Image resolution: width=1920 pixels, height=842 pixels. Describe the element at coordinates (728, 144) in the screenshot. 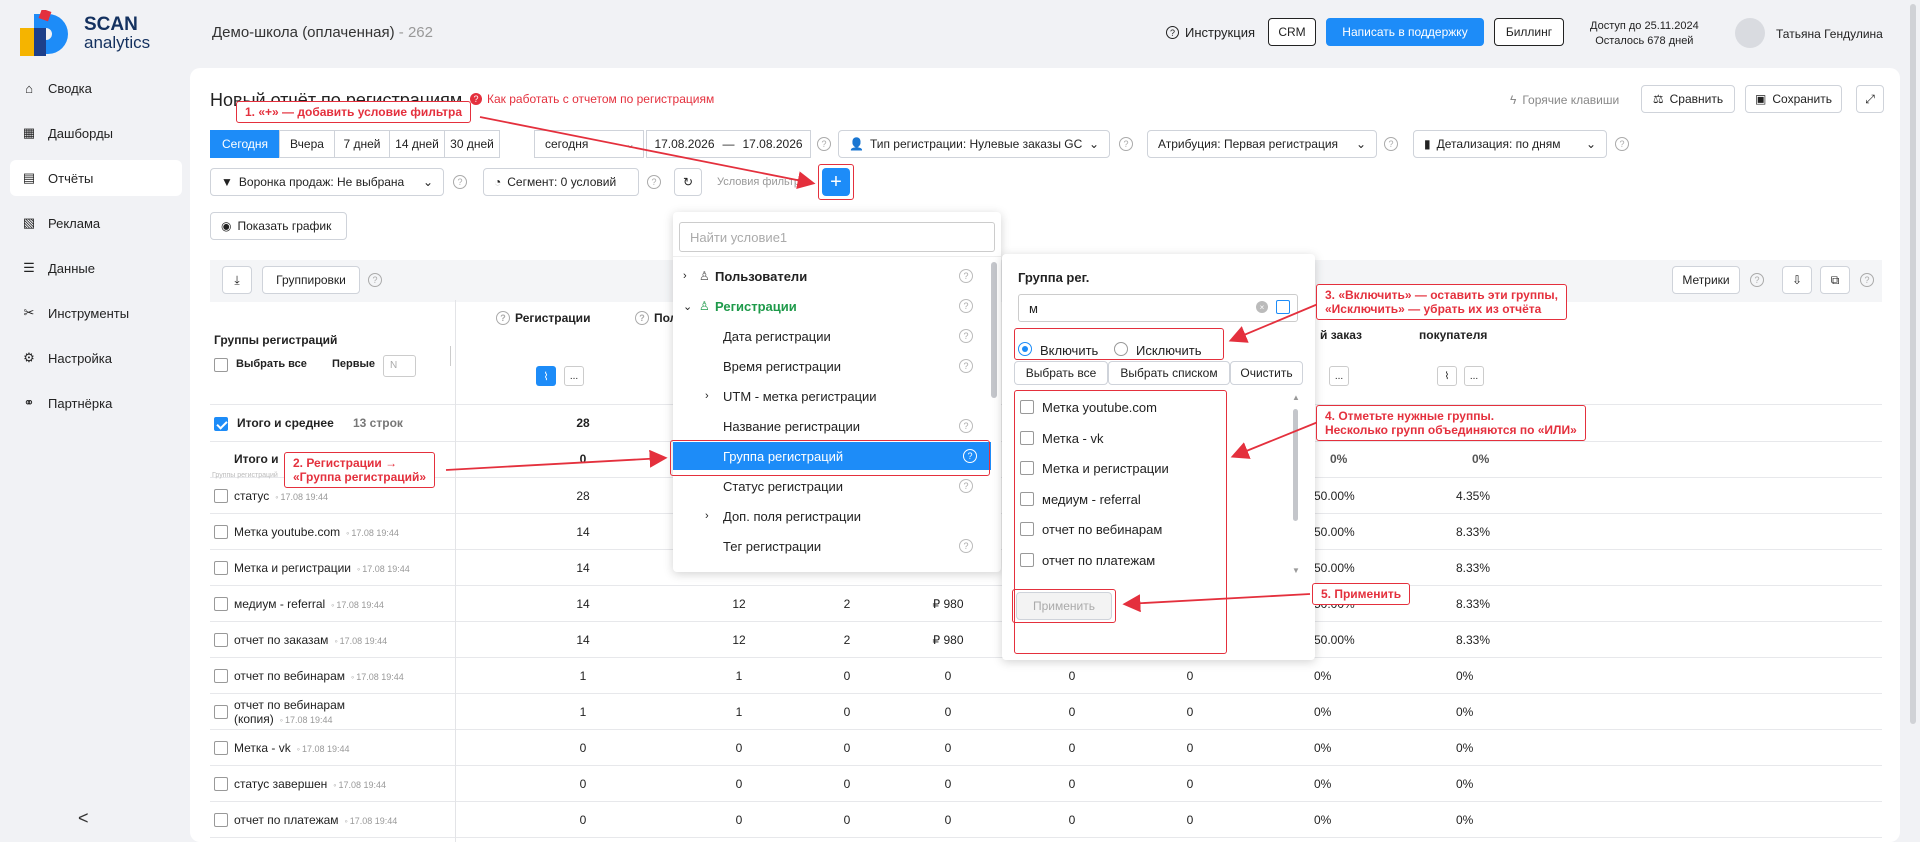

I see `date-range-input: 17.08.2026 — 17.08.2026` at that location.